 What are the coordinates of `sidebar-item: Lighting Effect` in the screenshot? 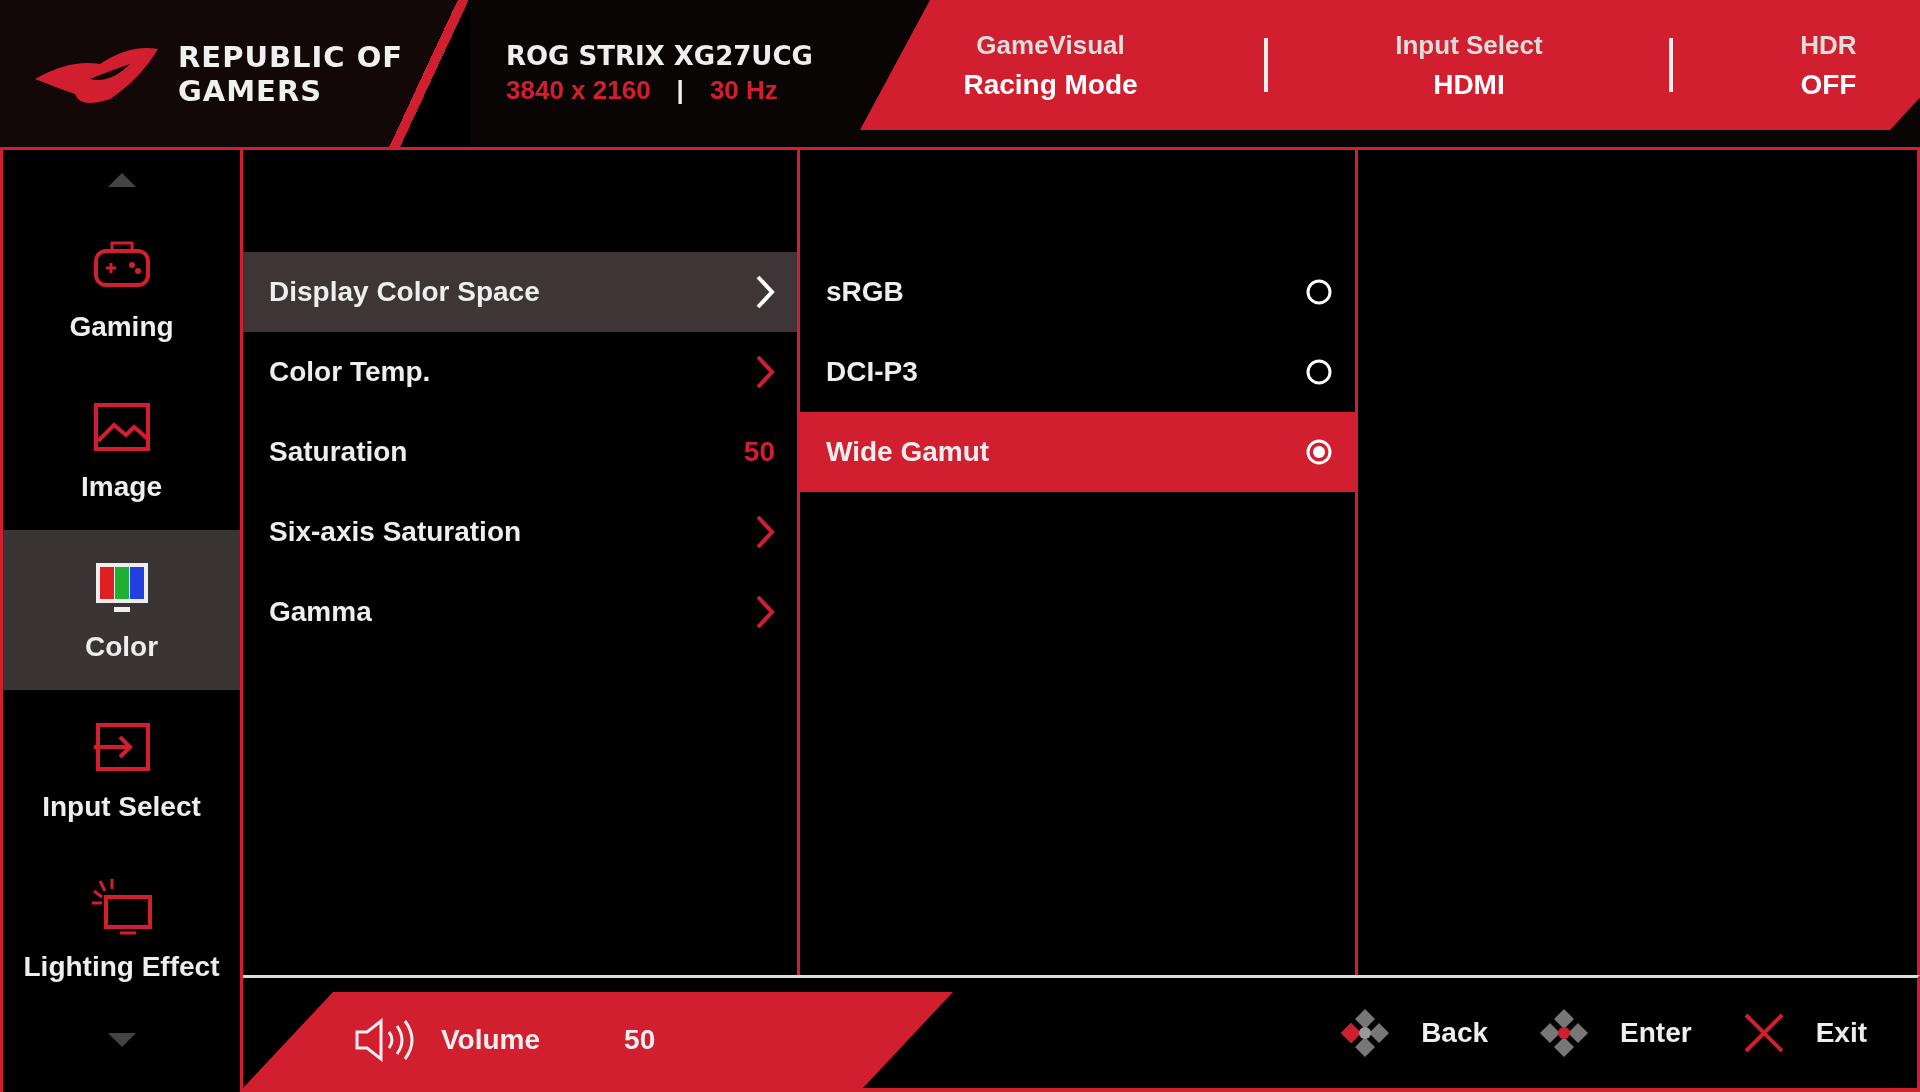 It's located at (121, 930).